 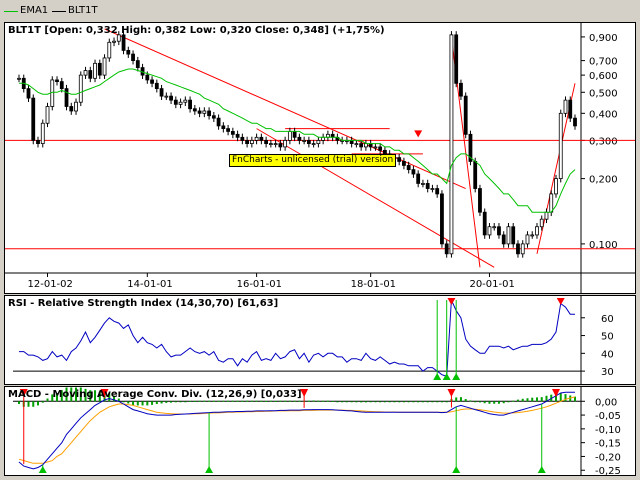 What do you see at coordinates (606, 402) in the screenshot?
I see `macd-tick-label: 0,00` at bounding box center [606, 402].